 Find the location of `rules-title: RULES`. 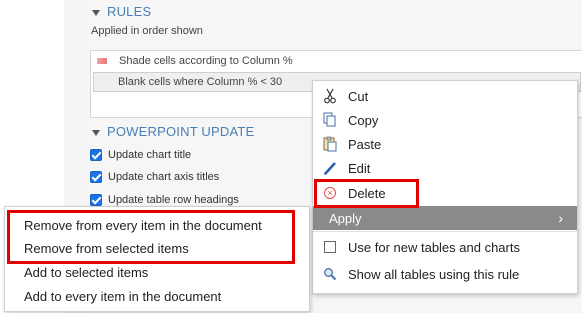

rules-title: RULES is located at coordinates (129, 11).